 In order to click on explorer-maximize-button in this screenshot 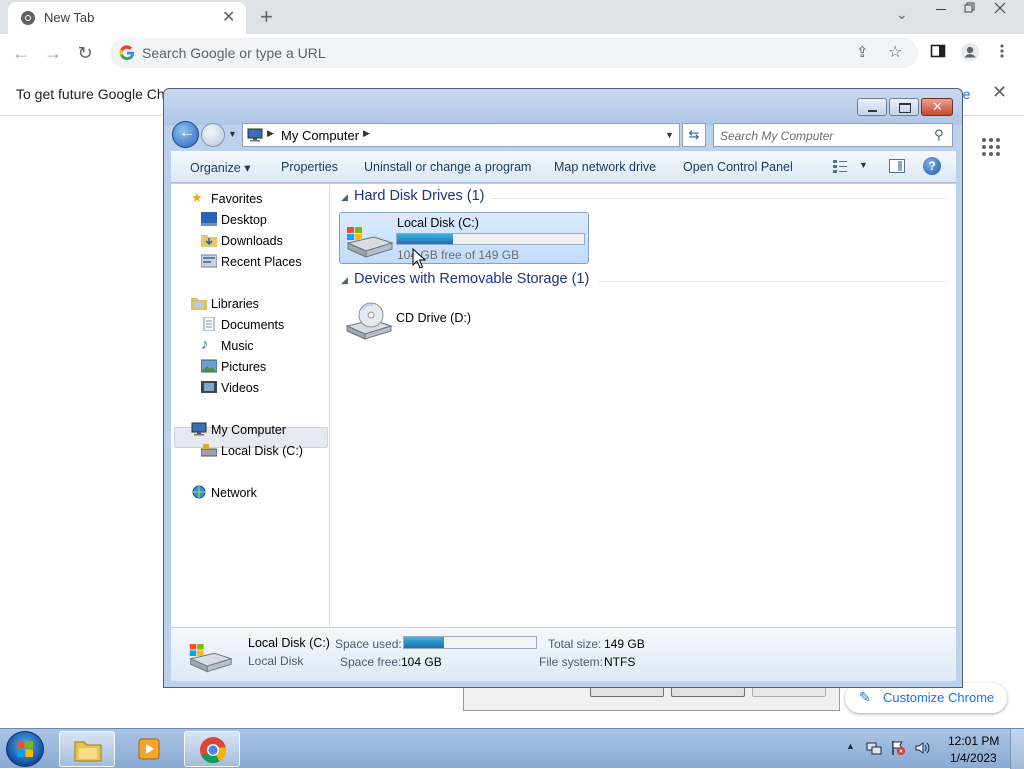, I will do `click(904, 107)`.